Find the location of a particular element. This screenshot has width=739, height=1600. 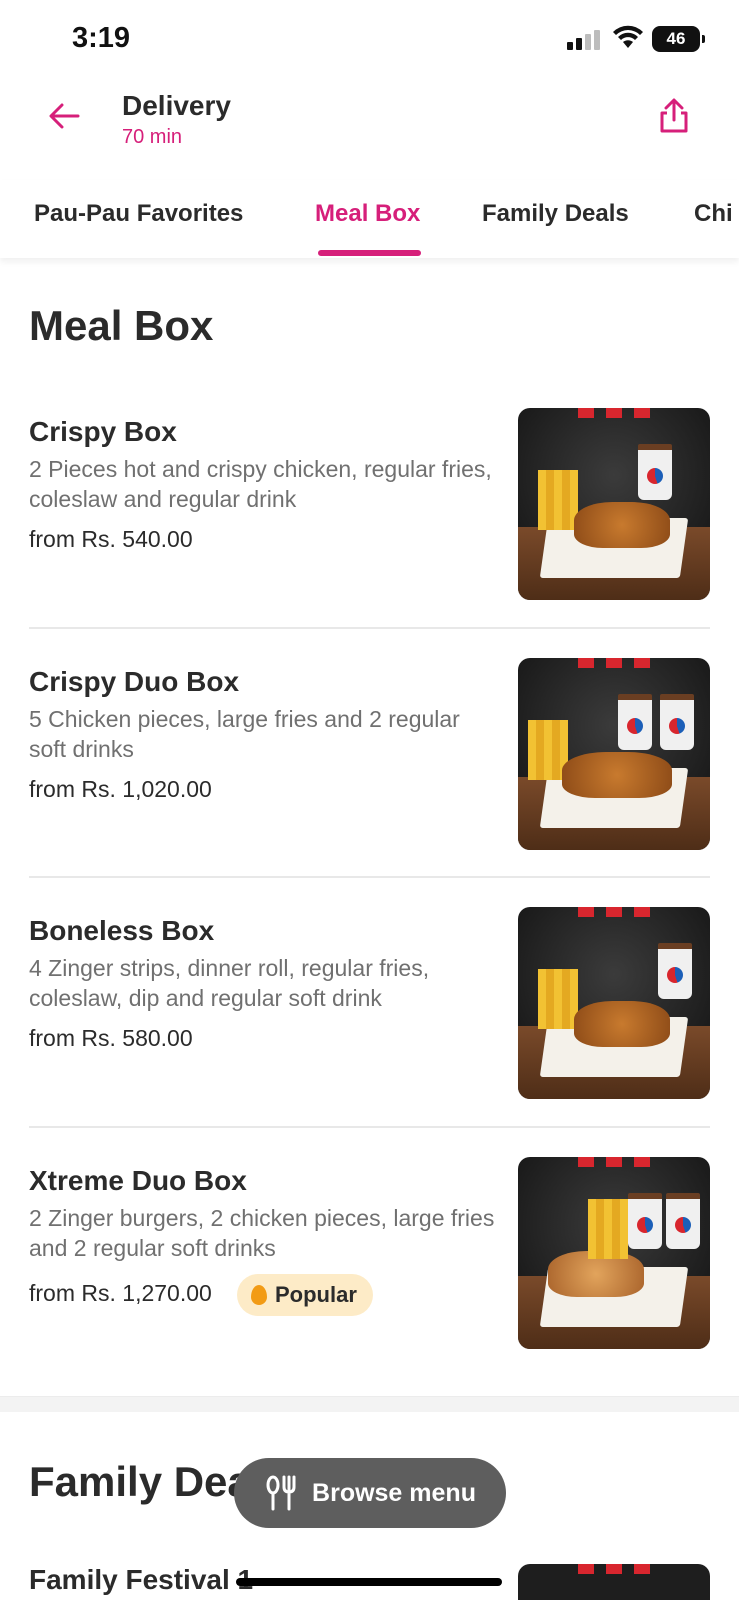

badge-label: Popular is located at coordinates (316, 1294).